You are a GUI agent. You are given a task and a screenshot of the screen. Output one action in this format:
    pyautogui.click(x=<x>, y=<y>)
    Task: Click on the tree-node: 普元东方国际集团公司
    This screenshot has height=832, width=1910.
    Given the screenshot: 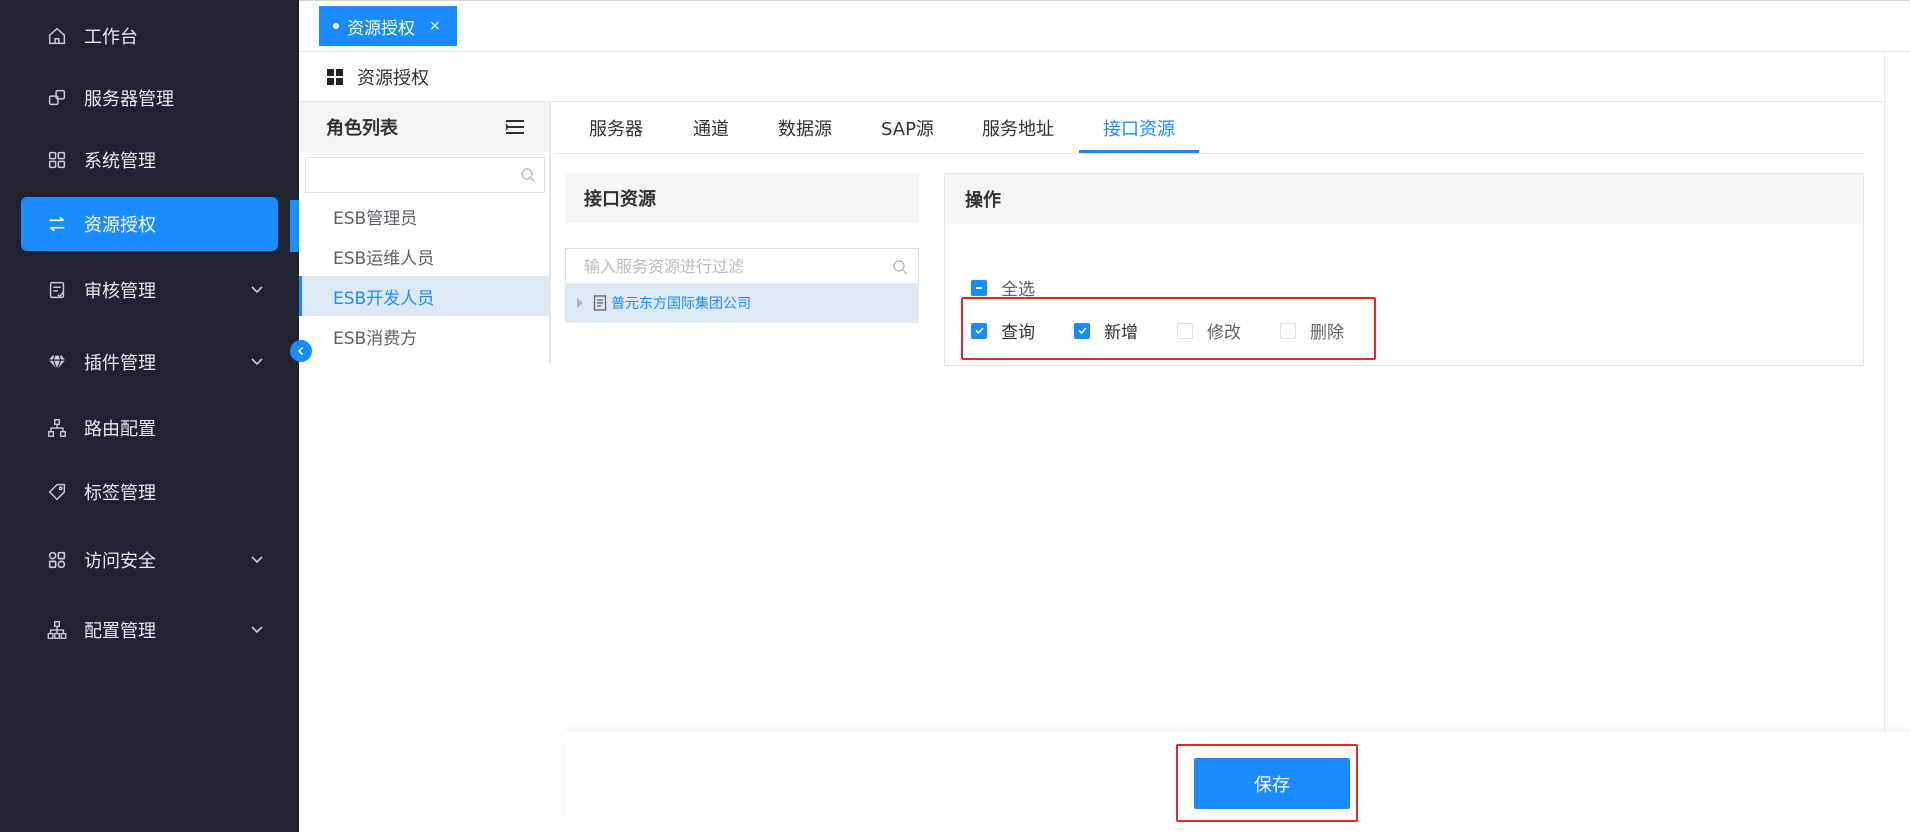 What is the action you would take?
    pyautogui.click(x=742, y=303)
    